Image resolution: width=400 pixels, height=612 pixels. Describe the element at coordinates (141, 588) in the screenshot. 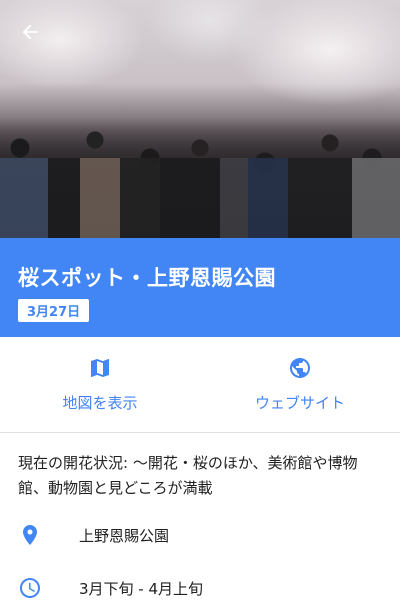

I see `period-text: 3月下旬 - 4月上旬` at that location.